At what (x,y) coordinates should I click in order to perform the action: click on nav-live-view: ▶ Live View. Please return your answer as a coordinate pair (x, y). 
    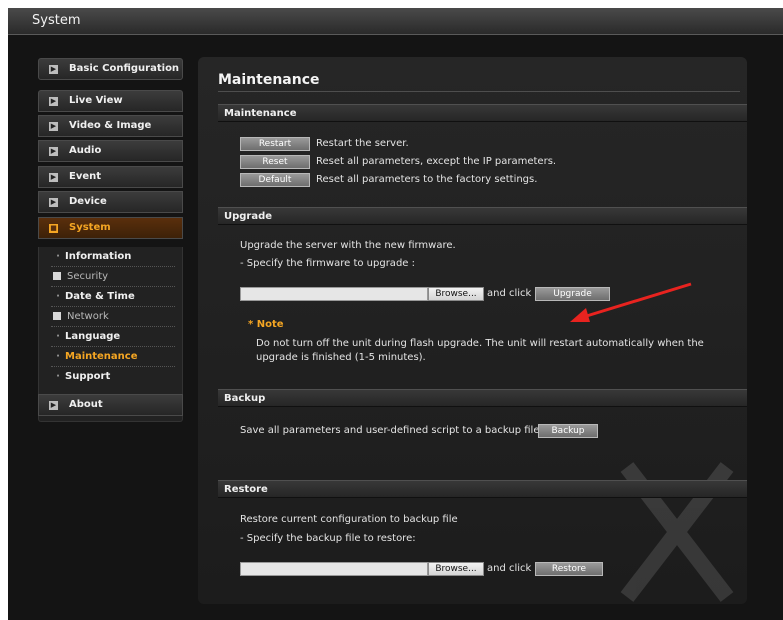
    Looking at the image, I should click on (110, 101).